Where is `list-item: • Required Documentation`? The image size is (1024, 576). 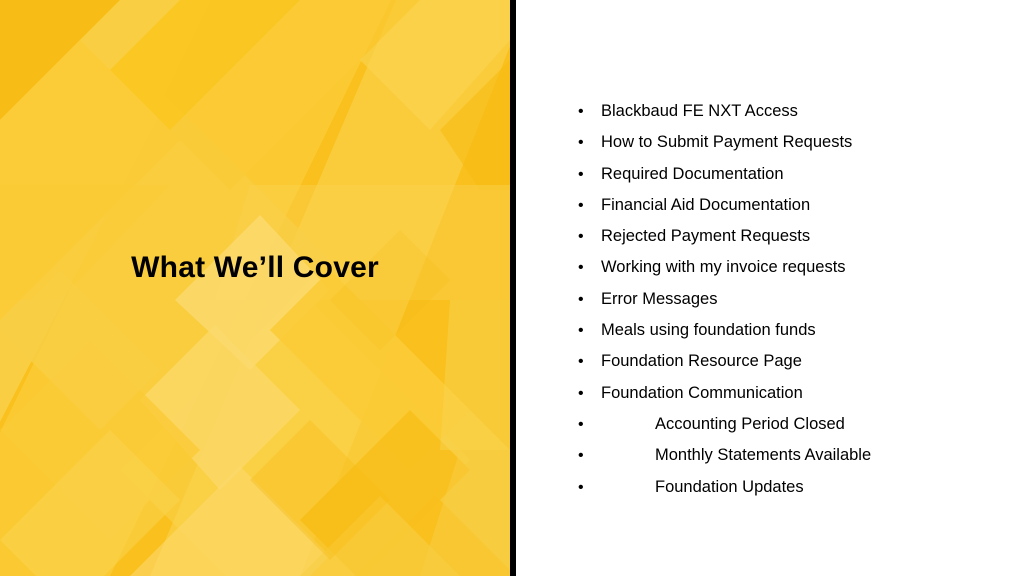
list-item: • Required Documentation is located at coordinates (770, 174).